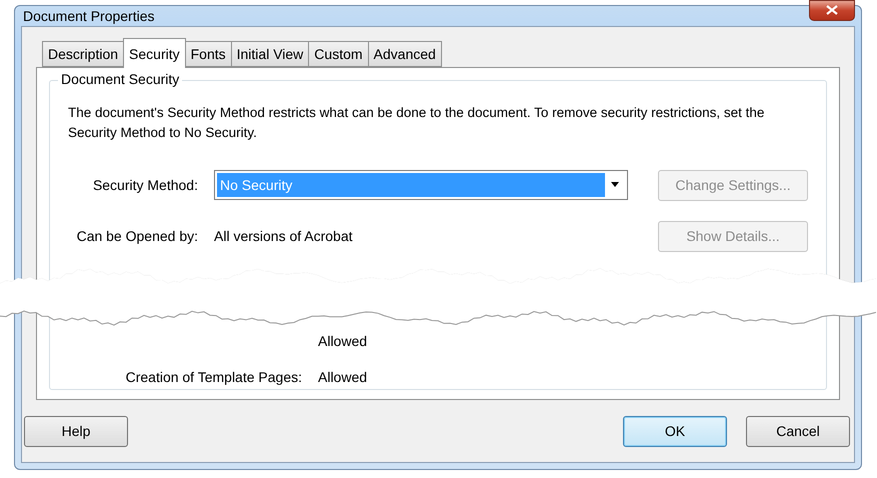 The height and width of the screenshot is (478, 877). Describe the element at coordinates (145, 185) in the screenshot. I see `field-label: Security Method:` at that location.